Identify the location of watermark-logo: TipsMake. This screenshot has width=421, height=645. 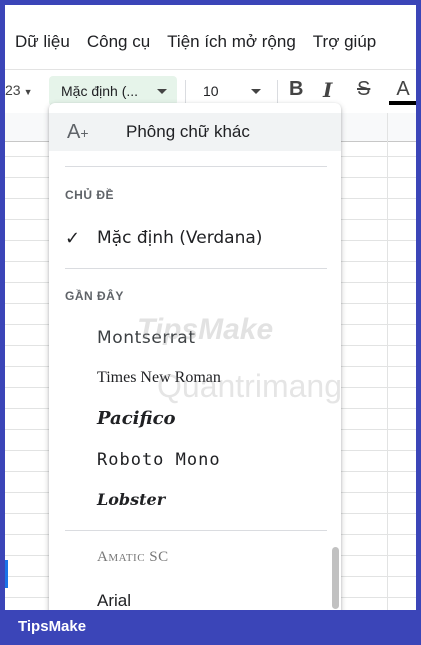
(205, 329).